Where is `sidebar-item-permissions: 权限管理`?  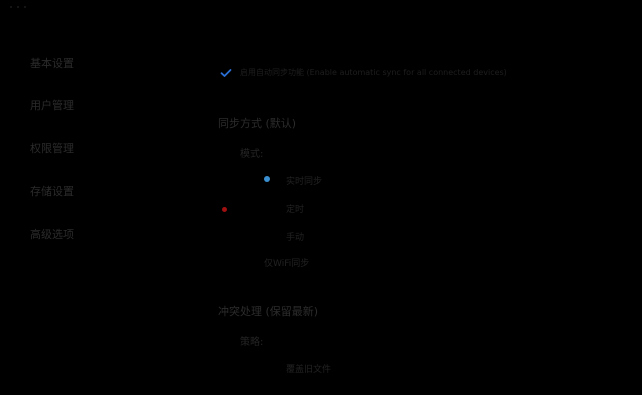
sidebar-item-permissions: 权限管理 is located at coordinates (52, 148).